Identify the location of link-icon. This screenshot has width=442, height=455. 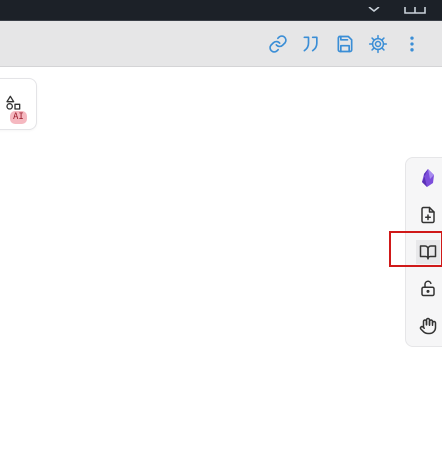
(278, 44).